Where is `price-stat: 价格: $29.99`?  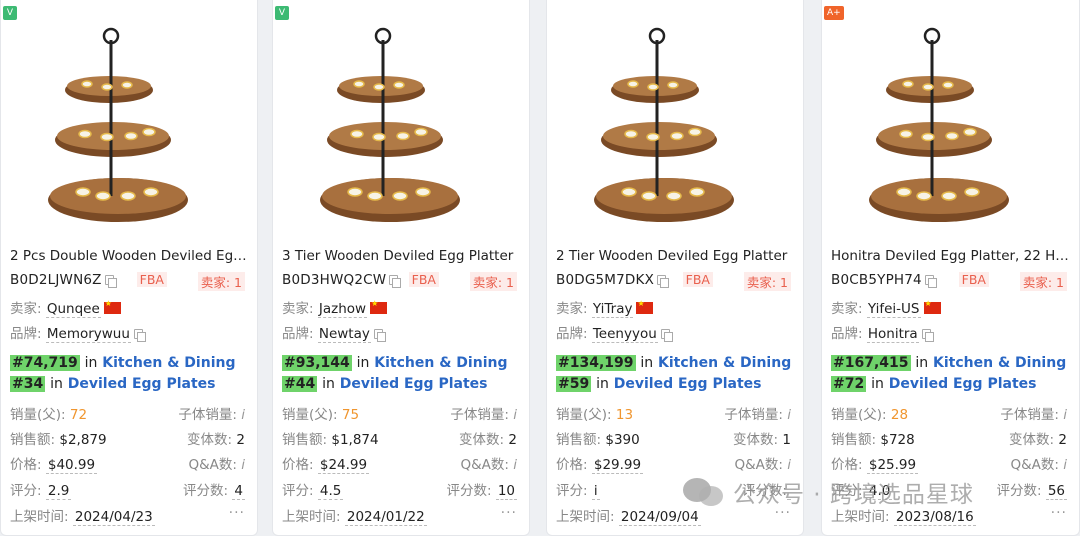
price-stat: 价格: $29.99 is located at coordinates (600, 463).